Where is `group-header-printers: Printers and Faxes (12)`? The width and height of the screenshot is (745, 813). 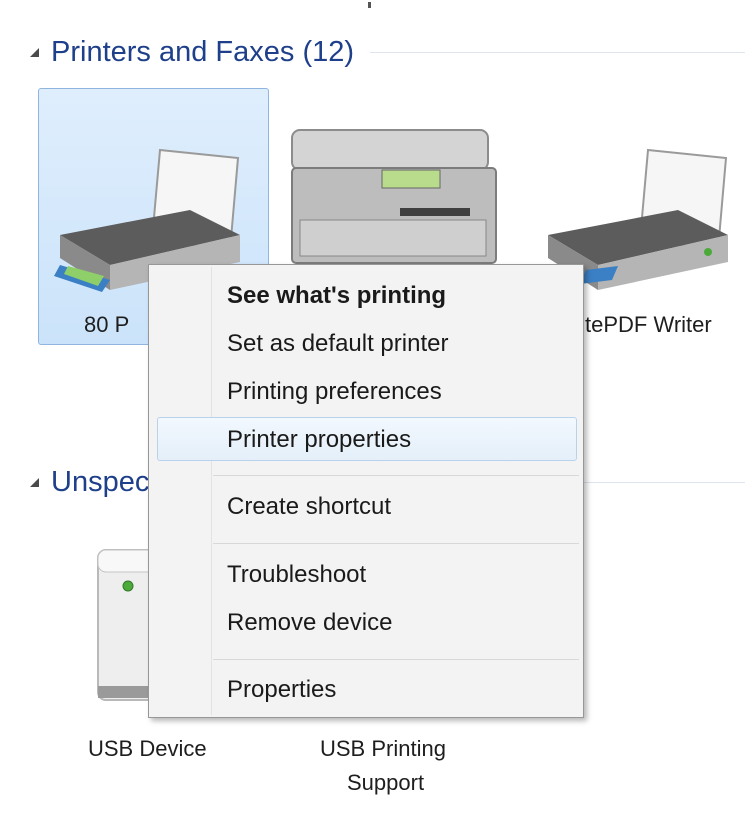 group-header-printers: Printers and Faxes (12) is located at coordinates (387, 52).